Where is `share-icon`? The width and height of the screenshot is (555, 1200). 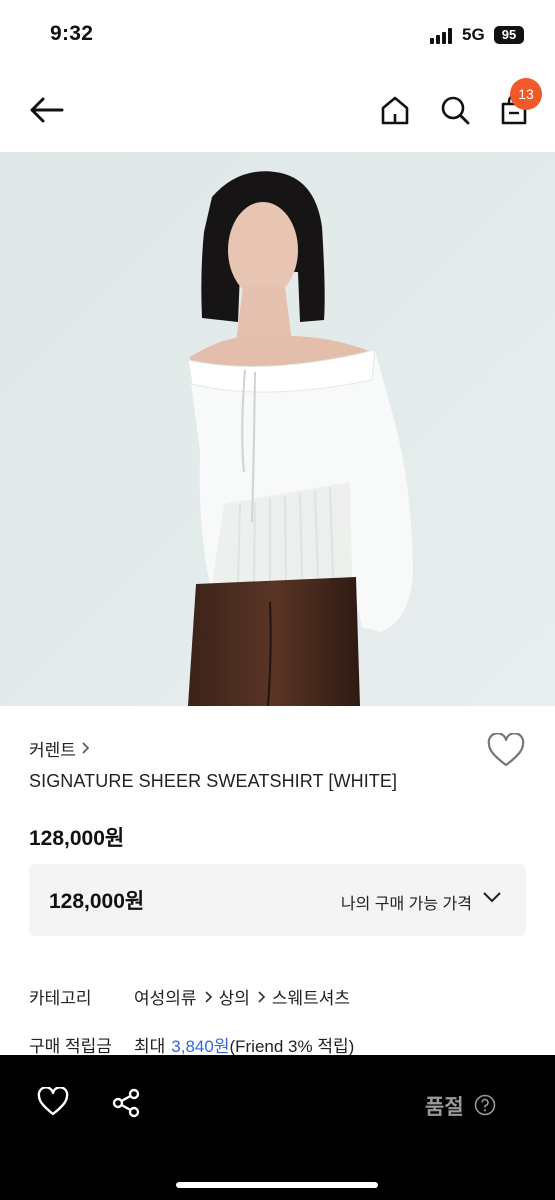 share-icon is located at coordinates (126, 1103).